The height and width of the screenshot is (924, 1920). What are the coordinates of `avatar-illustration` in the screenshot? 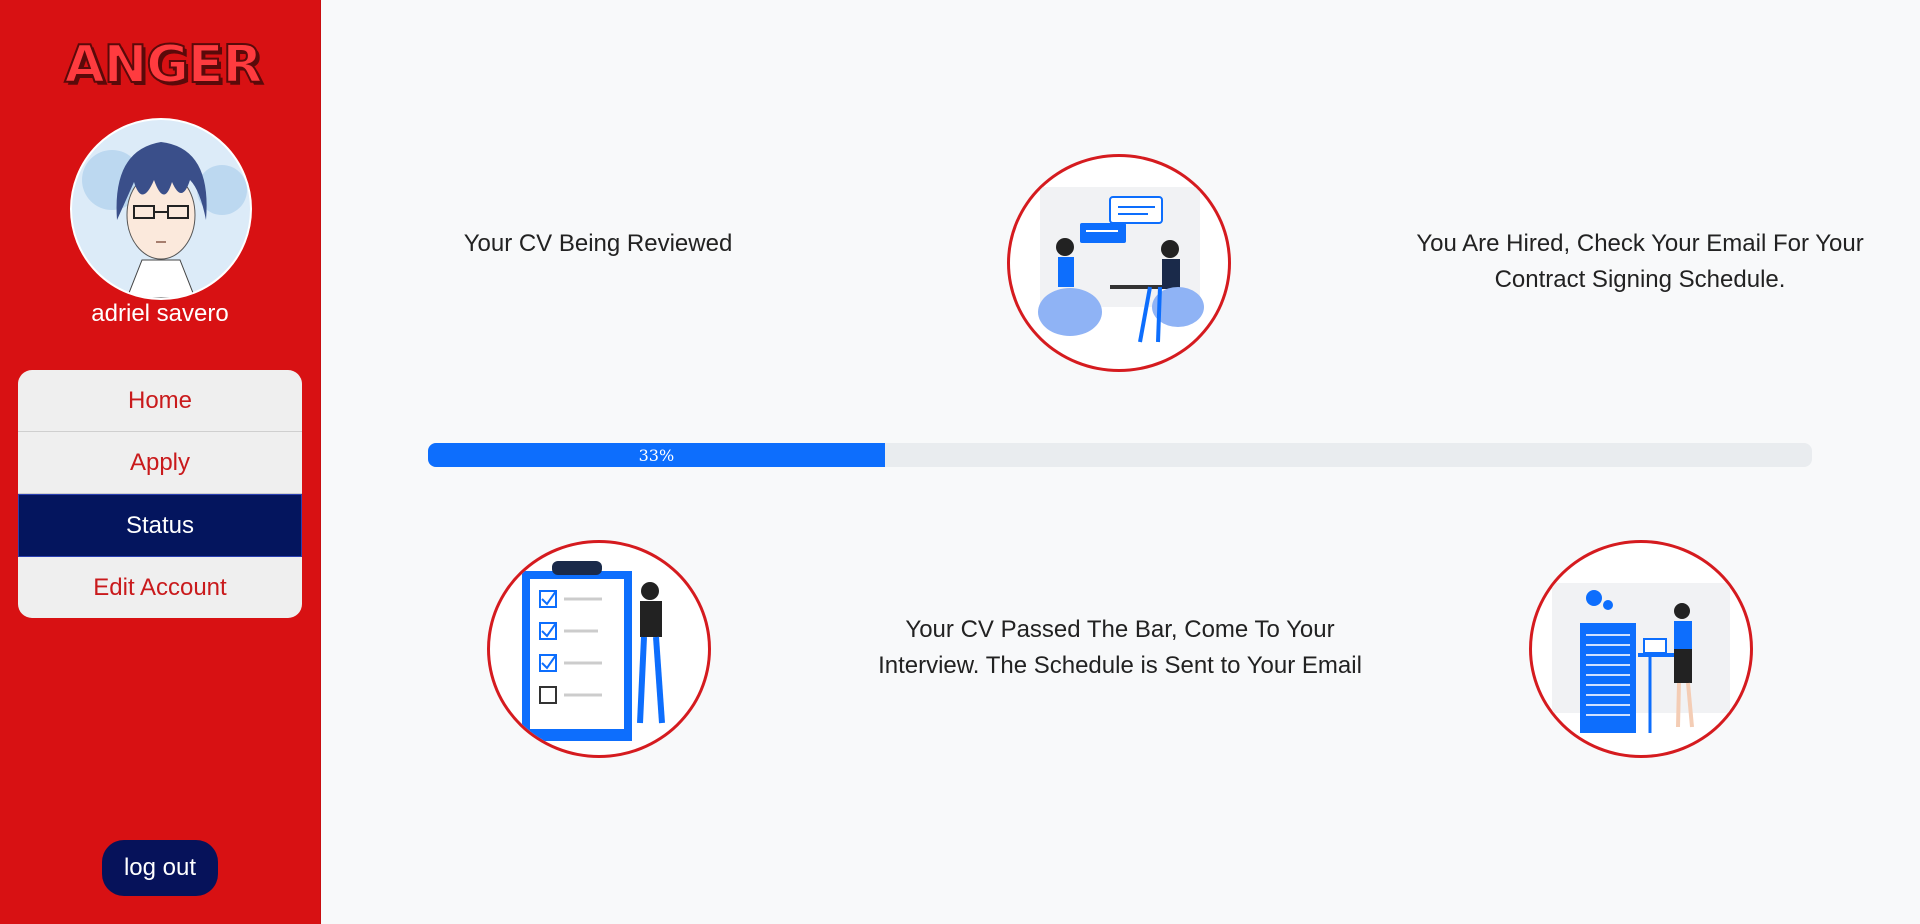 It's located at (161, 209).